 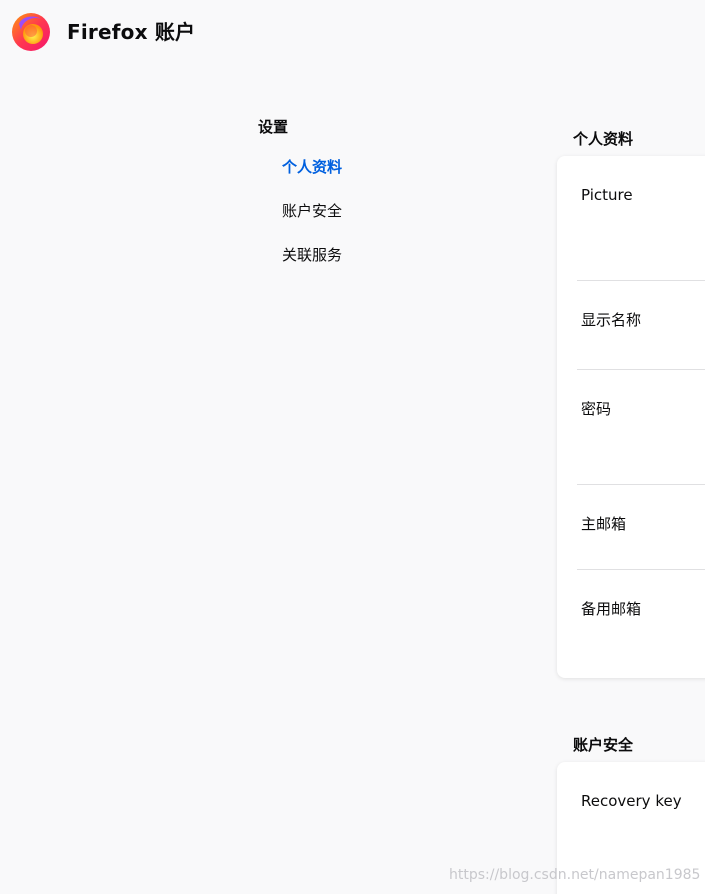 I want to click on firefox-logo-icon, so click(x=31, y=32).